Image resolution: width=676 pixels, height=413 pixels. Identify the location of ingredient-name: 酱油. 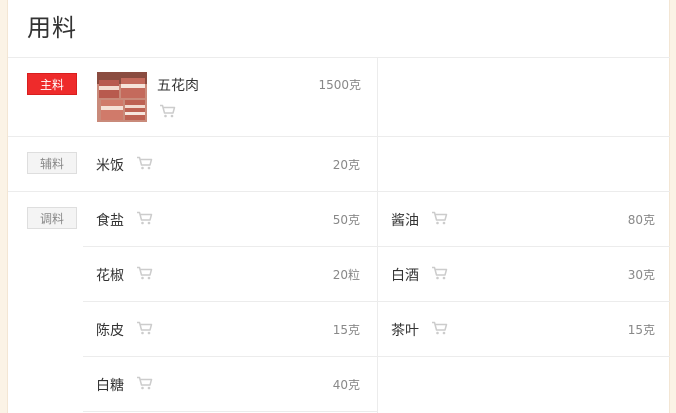
(405, 220).